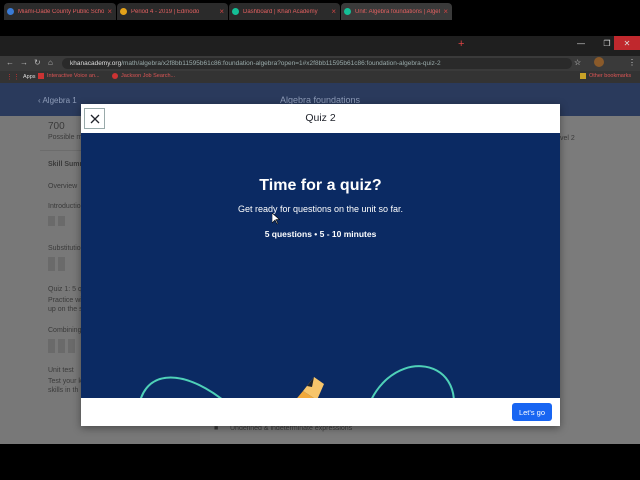  I want to click on pencil-illustration, so click(297, 381).